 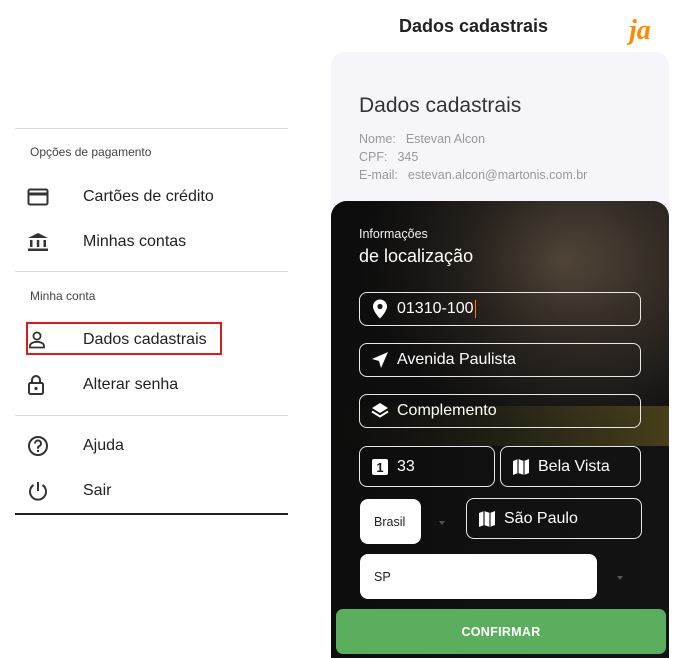 I want to click on name-value: Estevan Alcon, so click(x=445, y=139).